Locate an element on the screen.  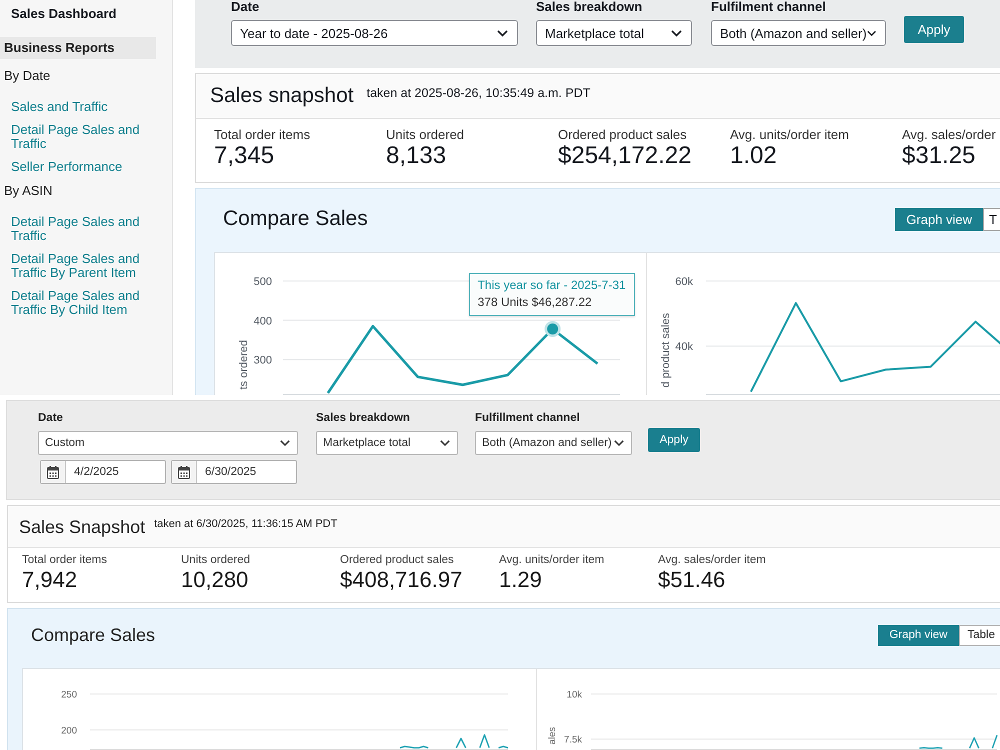
sidebar-link: Seller Performance is located at coordinates (66, 167).